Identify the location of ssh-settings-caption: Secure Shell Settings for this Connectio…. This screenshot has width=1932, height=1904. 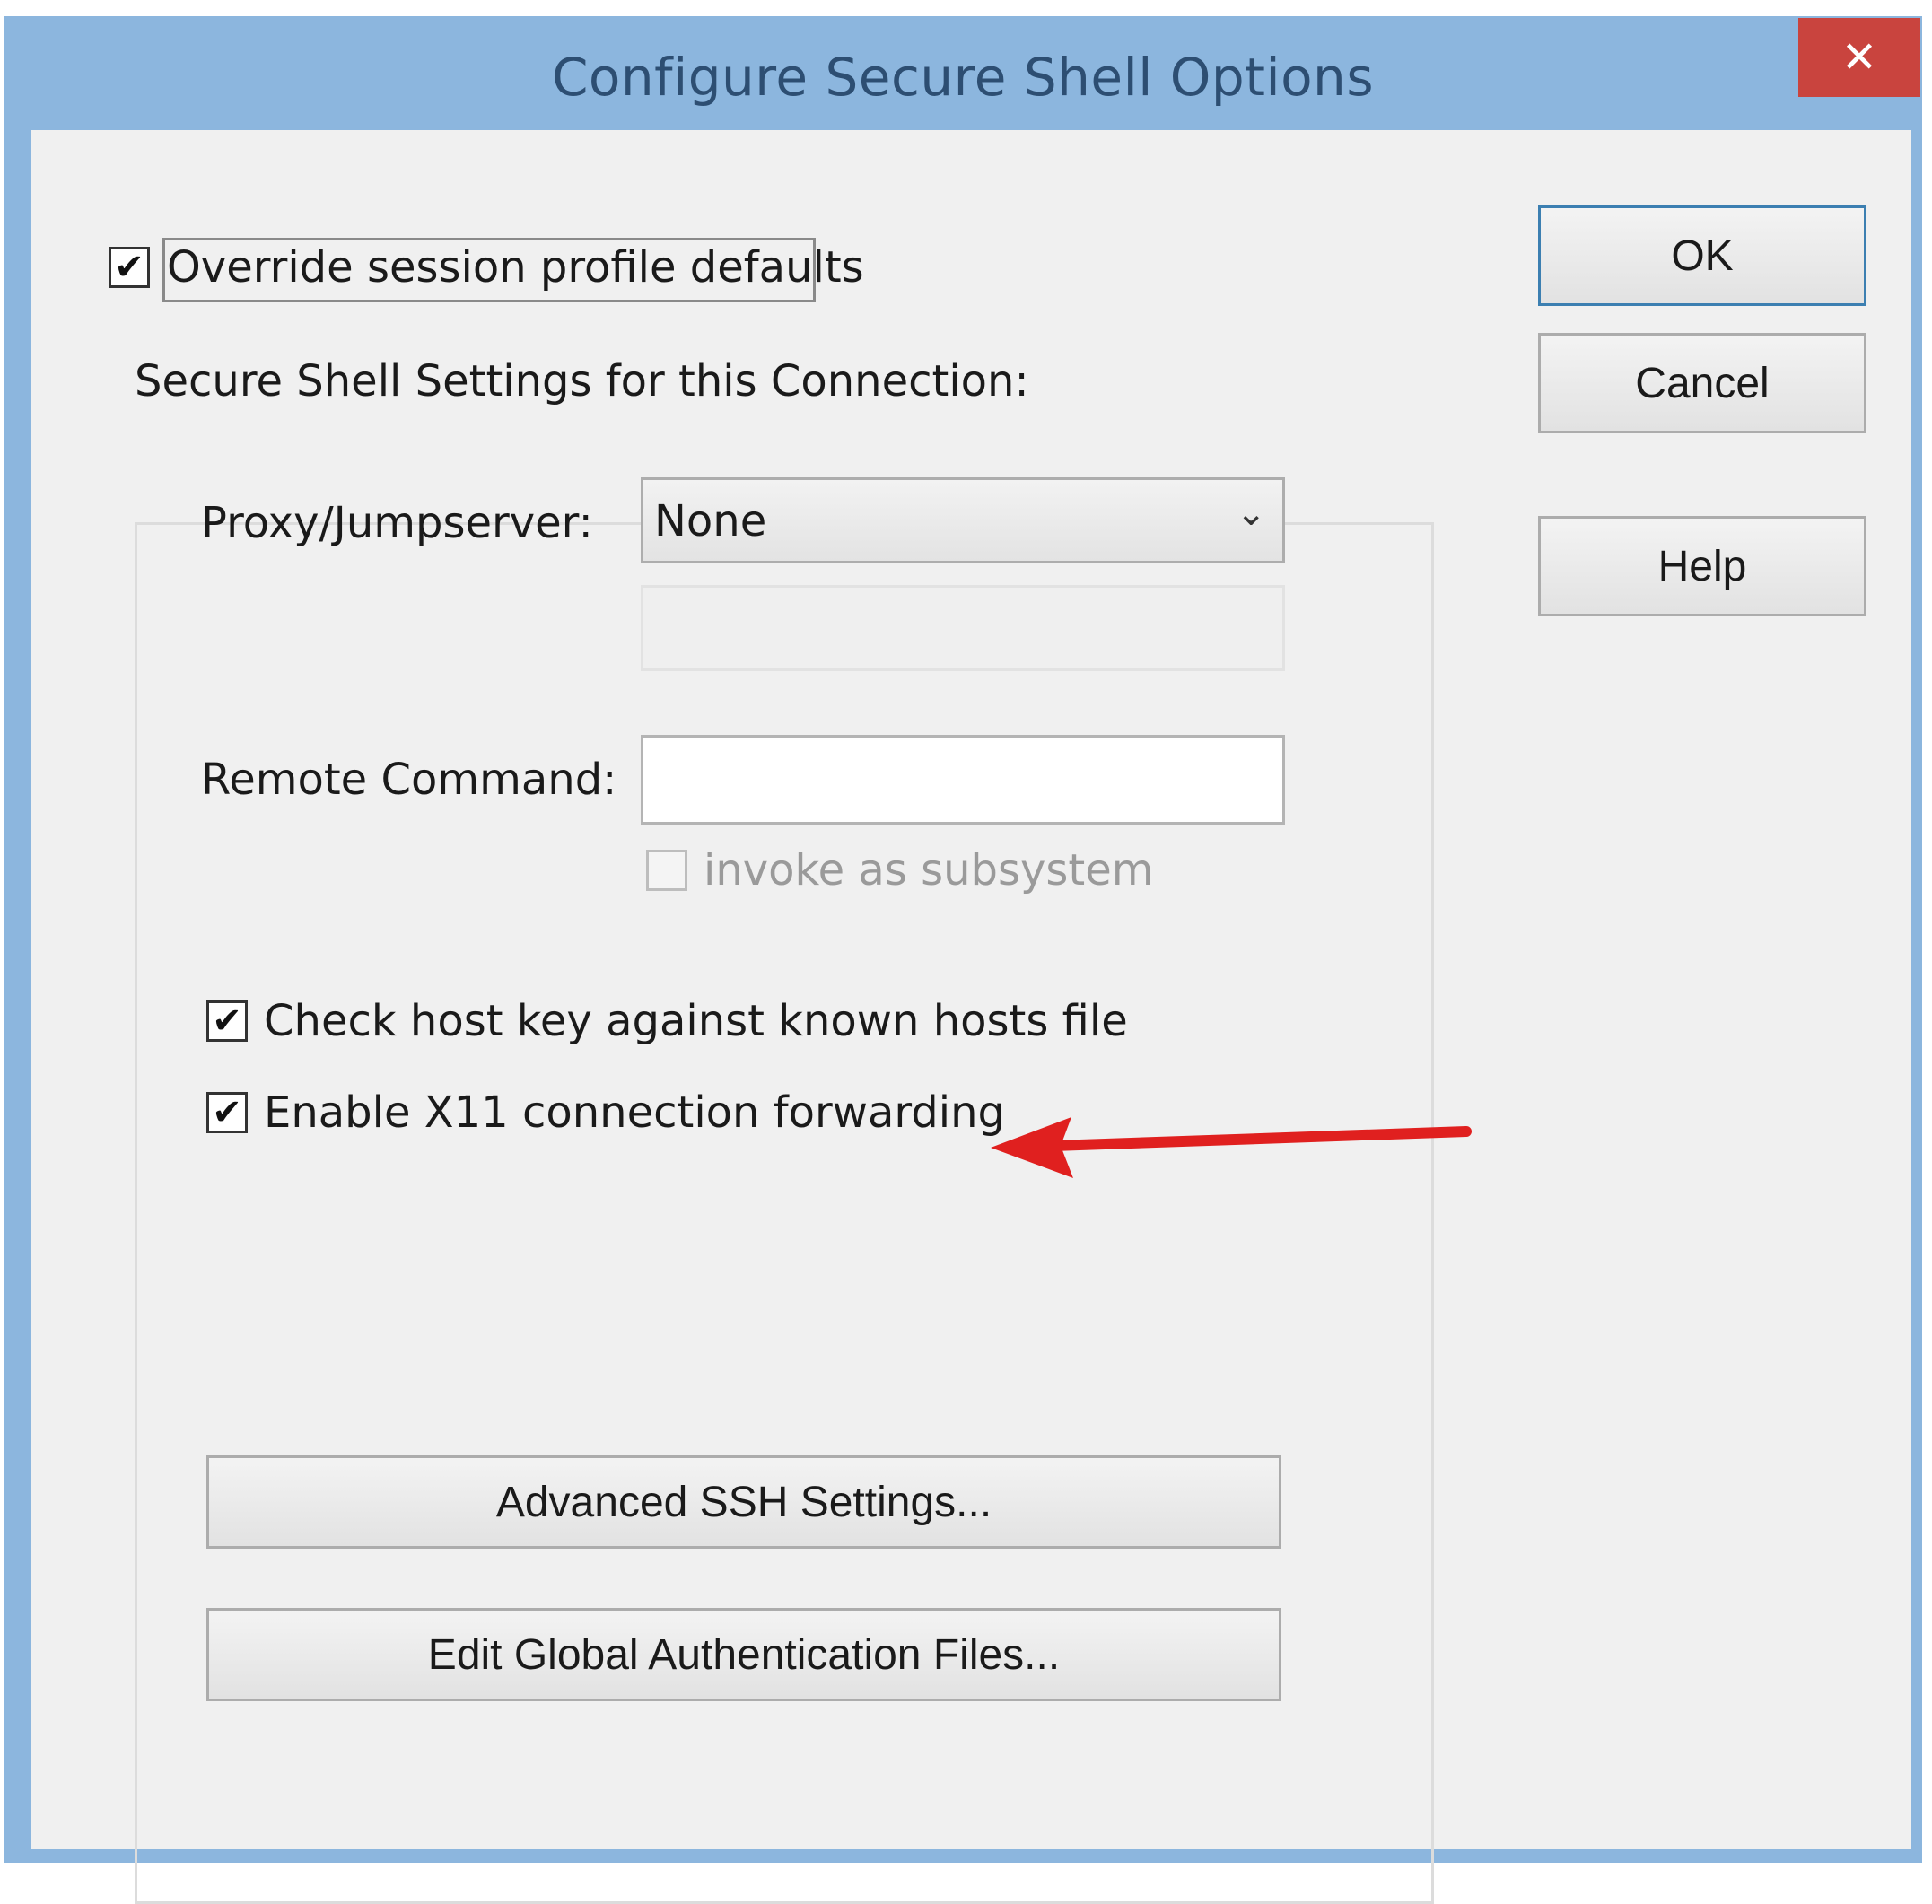
(582, 381).